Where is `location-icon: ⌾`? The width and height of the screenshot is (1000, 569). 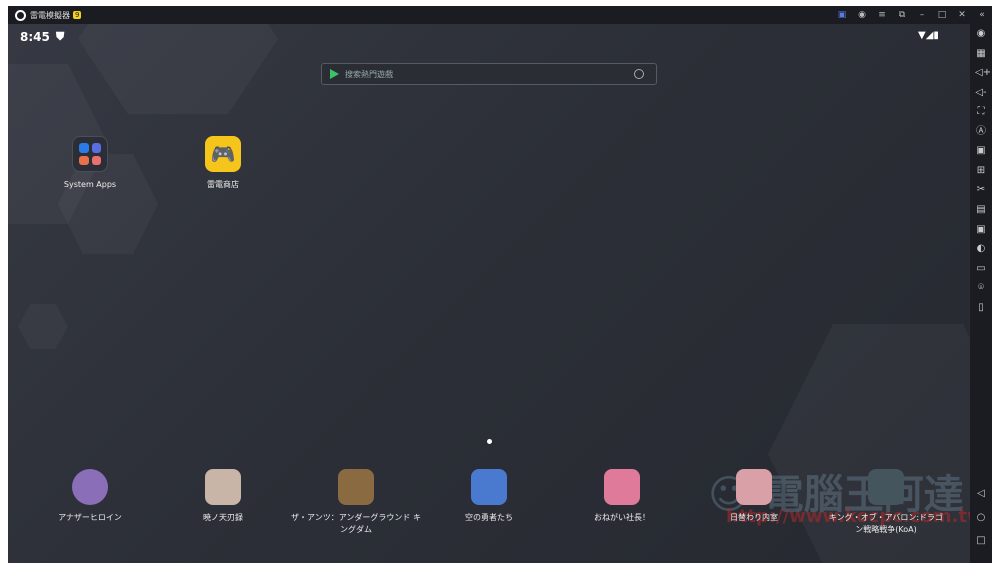 location-icon: ⌾ is located at coordinates (981, 288).